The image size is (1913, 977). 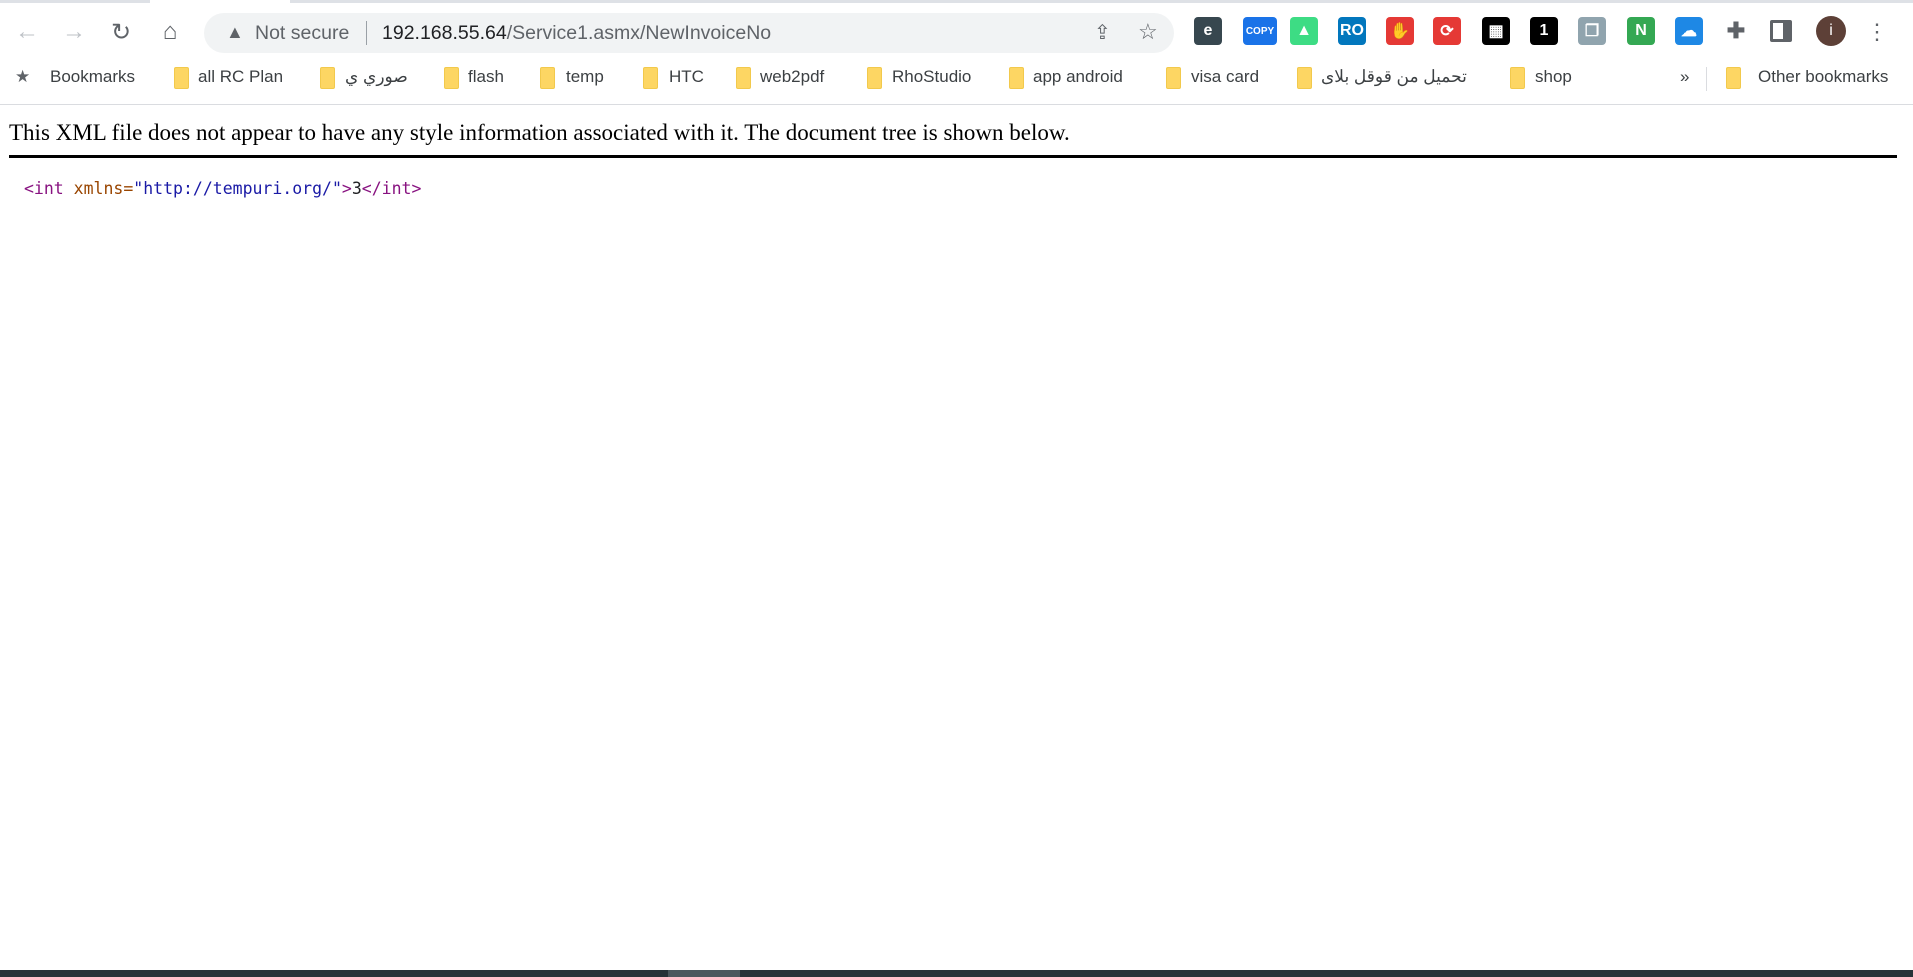 What do you see at coordinates (391, 188) in the screenshot?
I see `xml-close-tag: </int>` at bounding box center [391, 188].